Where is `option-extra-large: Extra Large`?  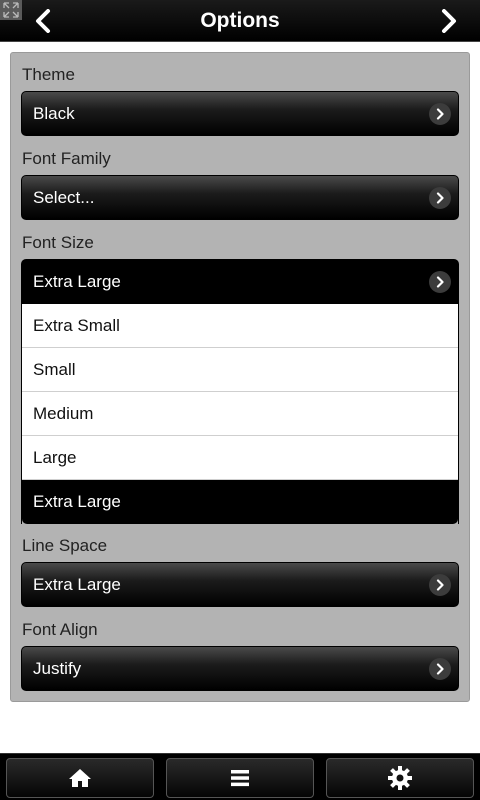
option-extra-large: Extra Large is located at coordinates (240, 502).